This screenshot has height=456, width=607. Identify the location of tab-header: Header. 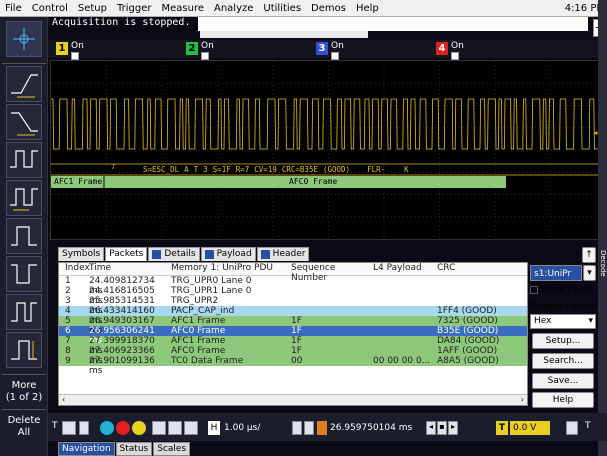
(283, 254).